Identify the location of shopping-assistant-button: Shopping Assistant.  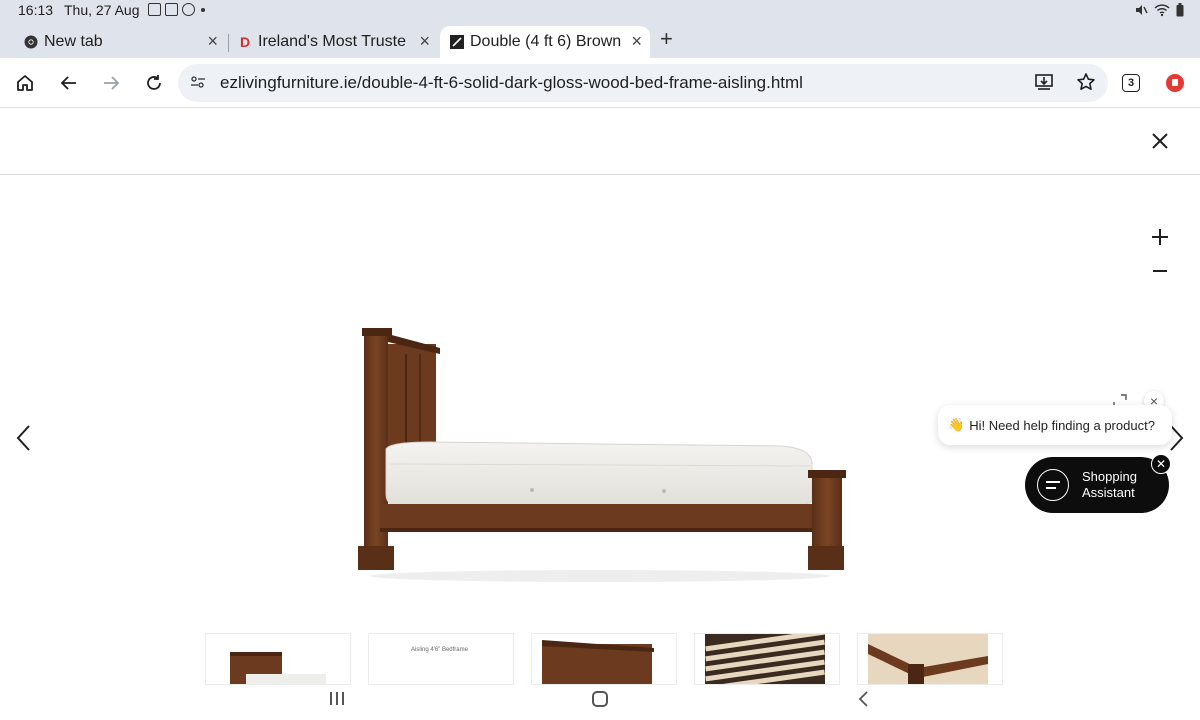
(1097, 485).